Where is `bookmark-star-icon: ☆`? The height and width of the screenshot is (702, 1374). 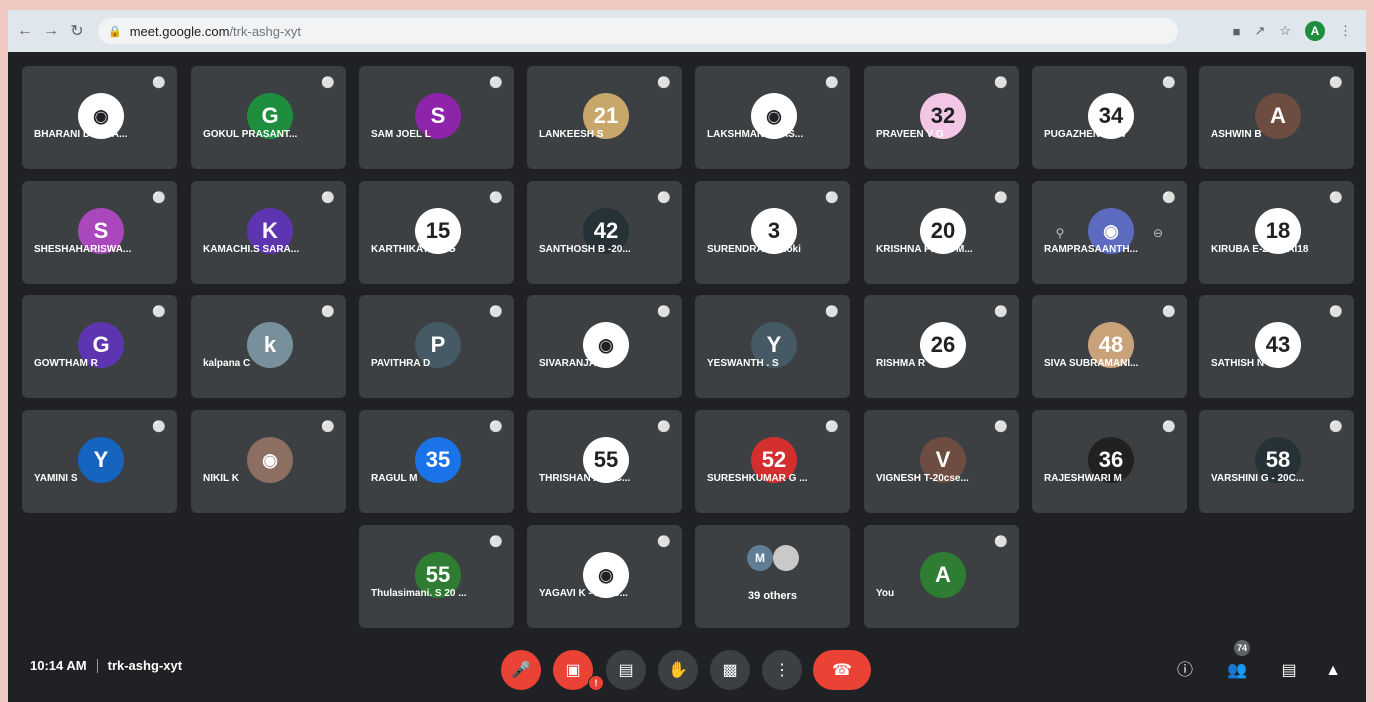 bookmark-star-icon: ☆ is located at coordinates (1285, 31).